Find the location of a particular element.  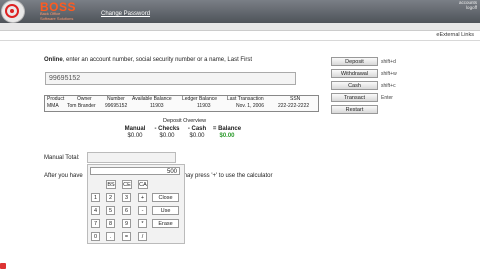

user-menu: accounts logoff is located at coordinates (468, 5).